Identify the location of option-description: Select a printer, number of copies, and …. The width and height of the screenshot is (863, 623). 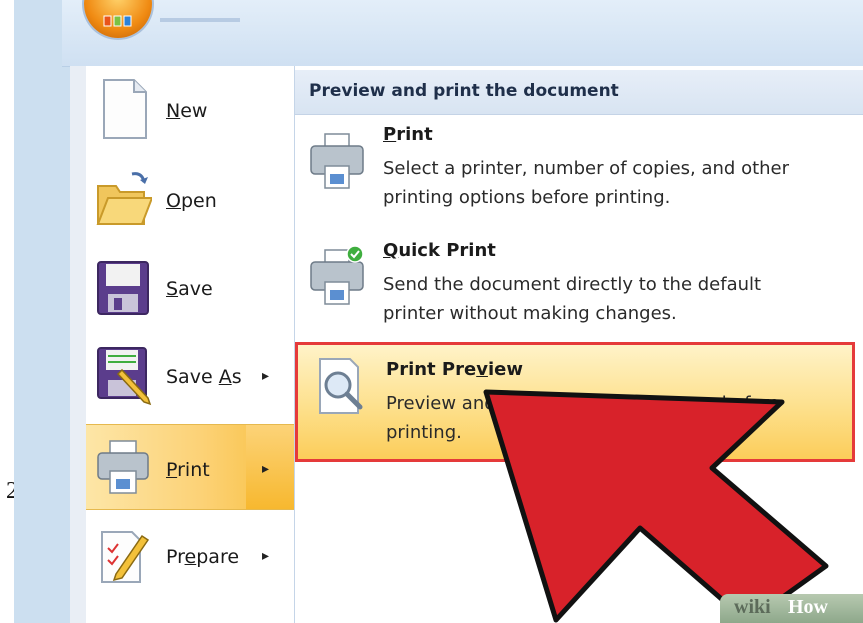
(586, 183).